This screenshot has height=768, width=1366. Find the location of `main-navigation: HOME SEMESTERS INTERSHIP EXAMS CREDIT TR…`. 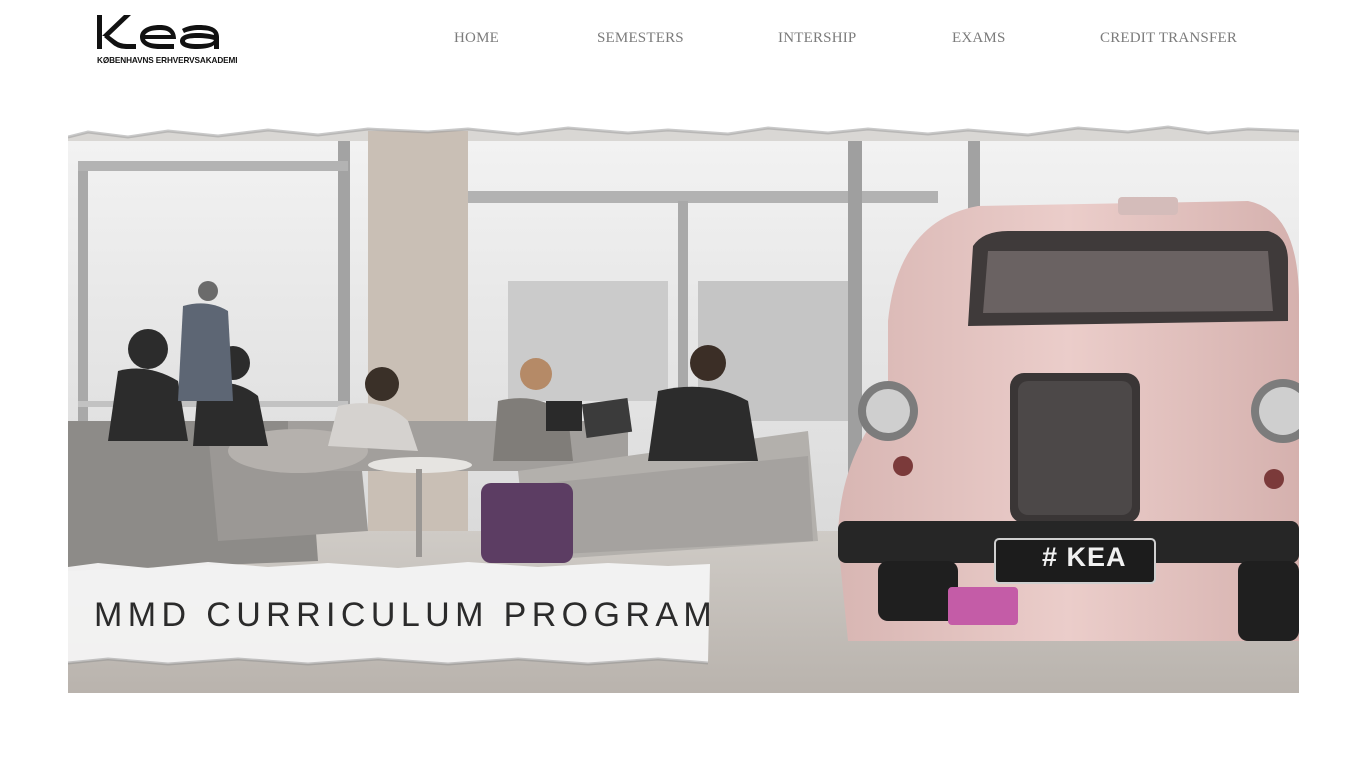

main-navigation: HOME SEMESTERS INTERSHIP EXAMS CREDIT TR… is located at coordinates (683, 42).